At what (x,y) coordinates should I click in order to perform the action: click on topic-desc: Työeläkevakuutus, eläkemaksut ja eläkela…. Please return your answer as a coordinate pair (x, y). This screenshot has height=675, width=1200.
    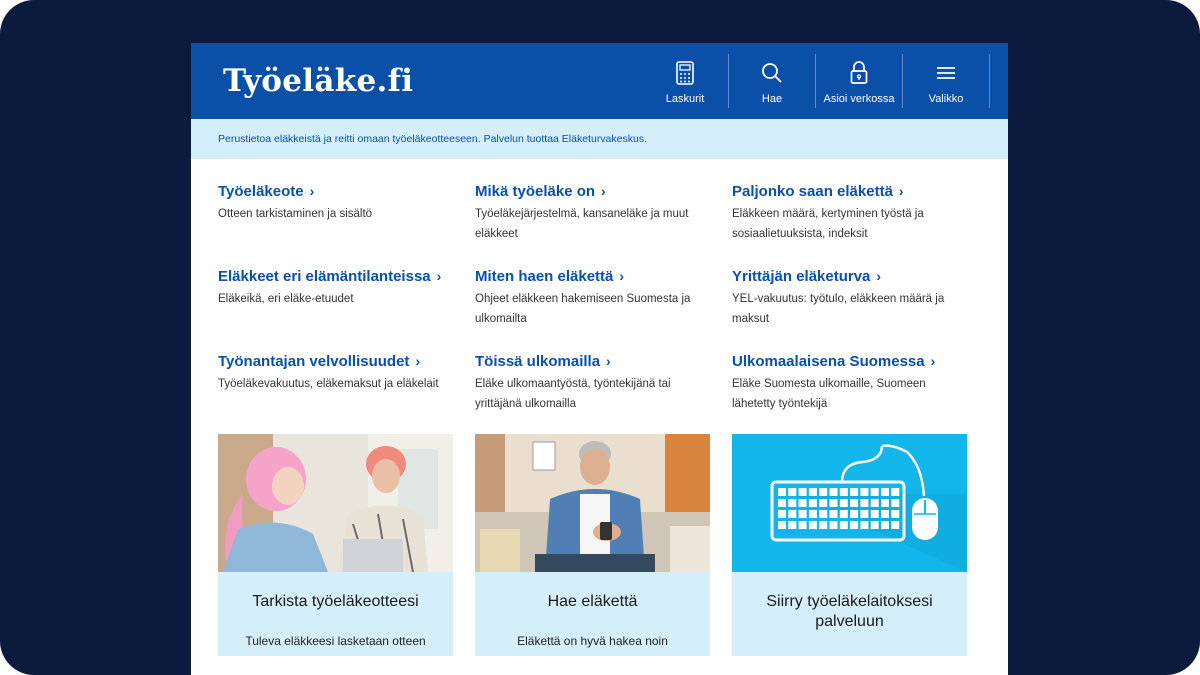
    Looking at the image, I should click on (328, 384).